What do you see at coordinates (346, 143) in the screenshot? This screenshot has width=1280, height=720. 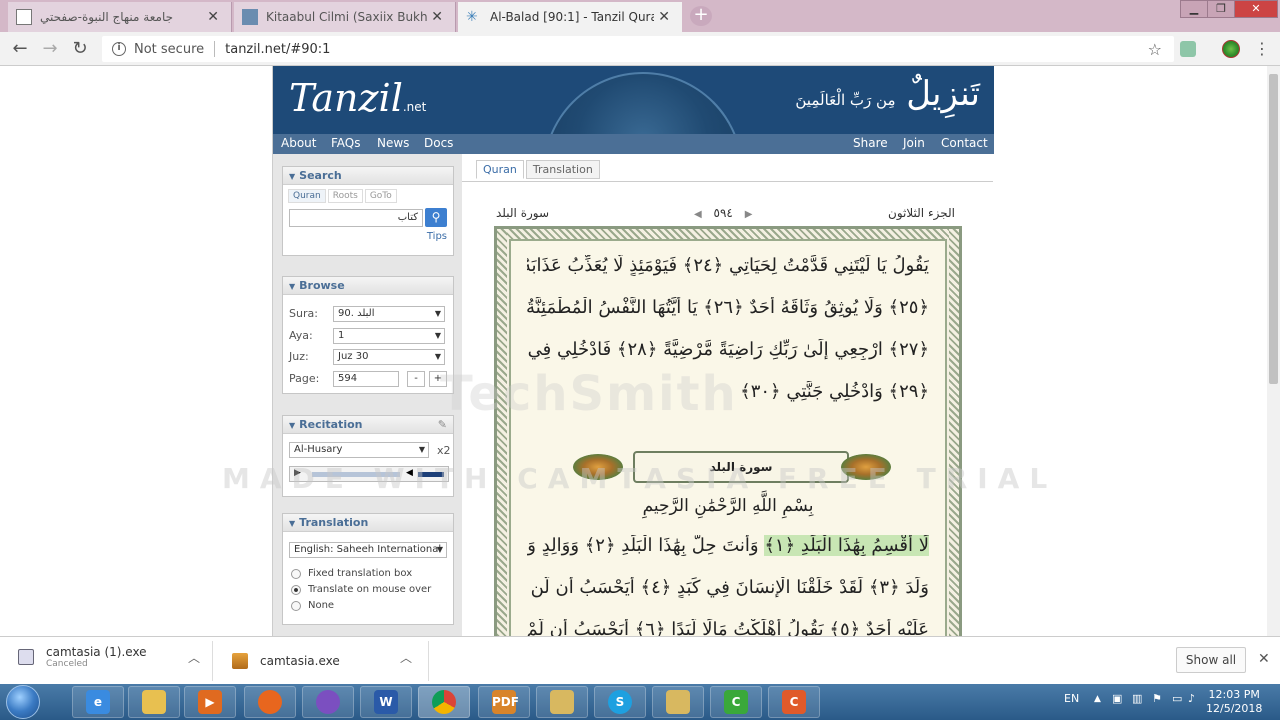 I see `menu-faqs: FAQs` at bounding box center [346, 143].